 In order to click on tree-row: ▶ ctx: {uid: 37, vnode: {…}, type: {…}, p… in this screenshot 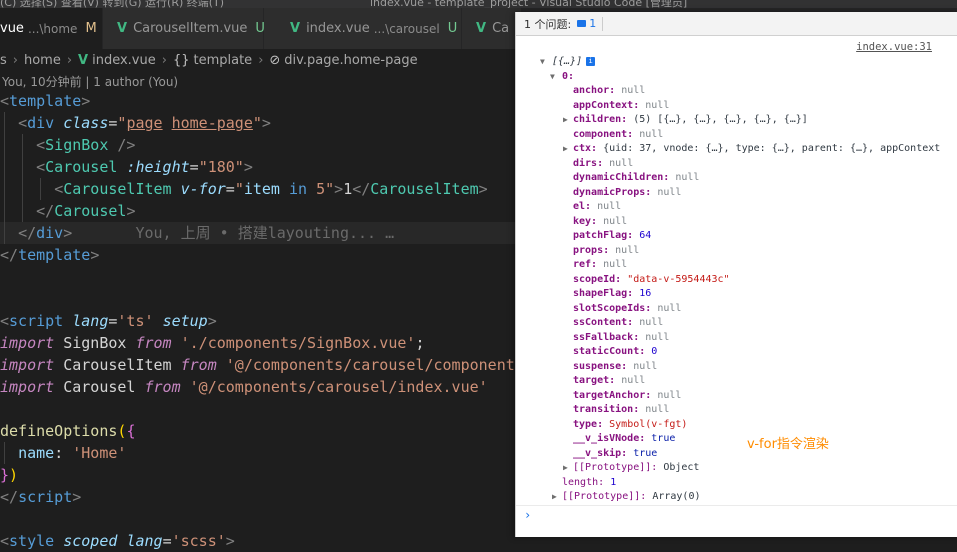, I will do `click(736, 149)`.